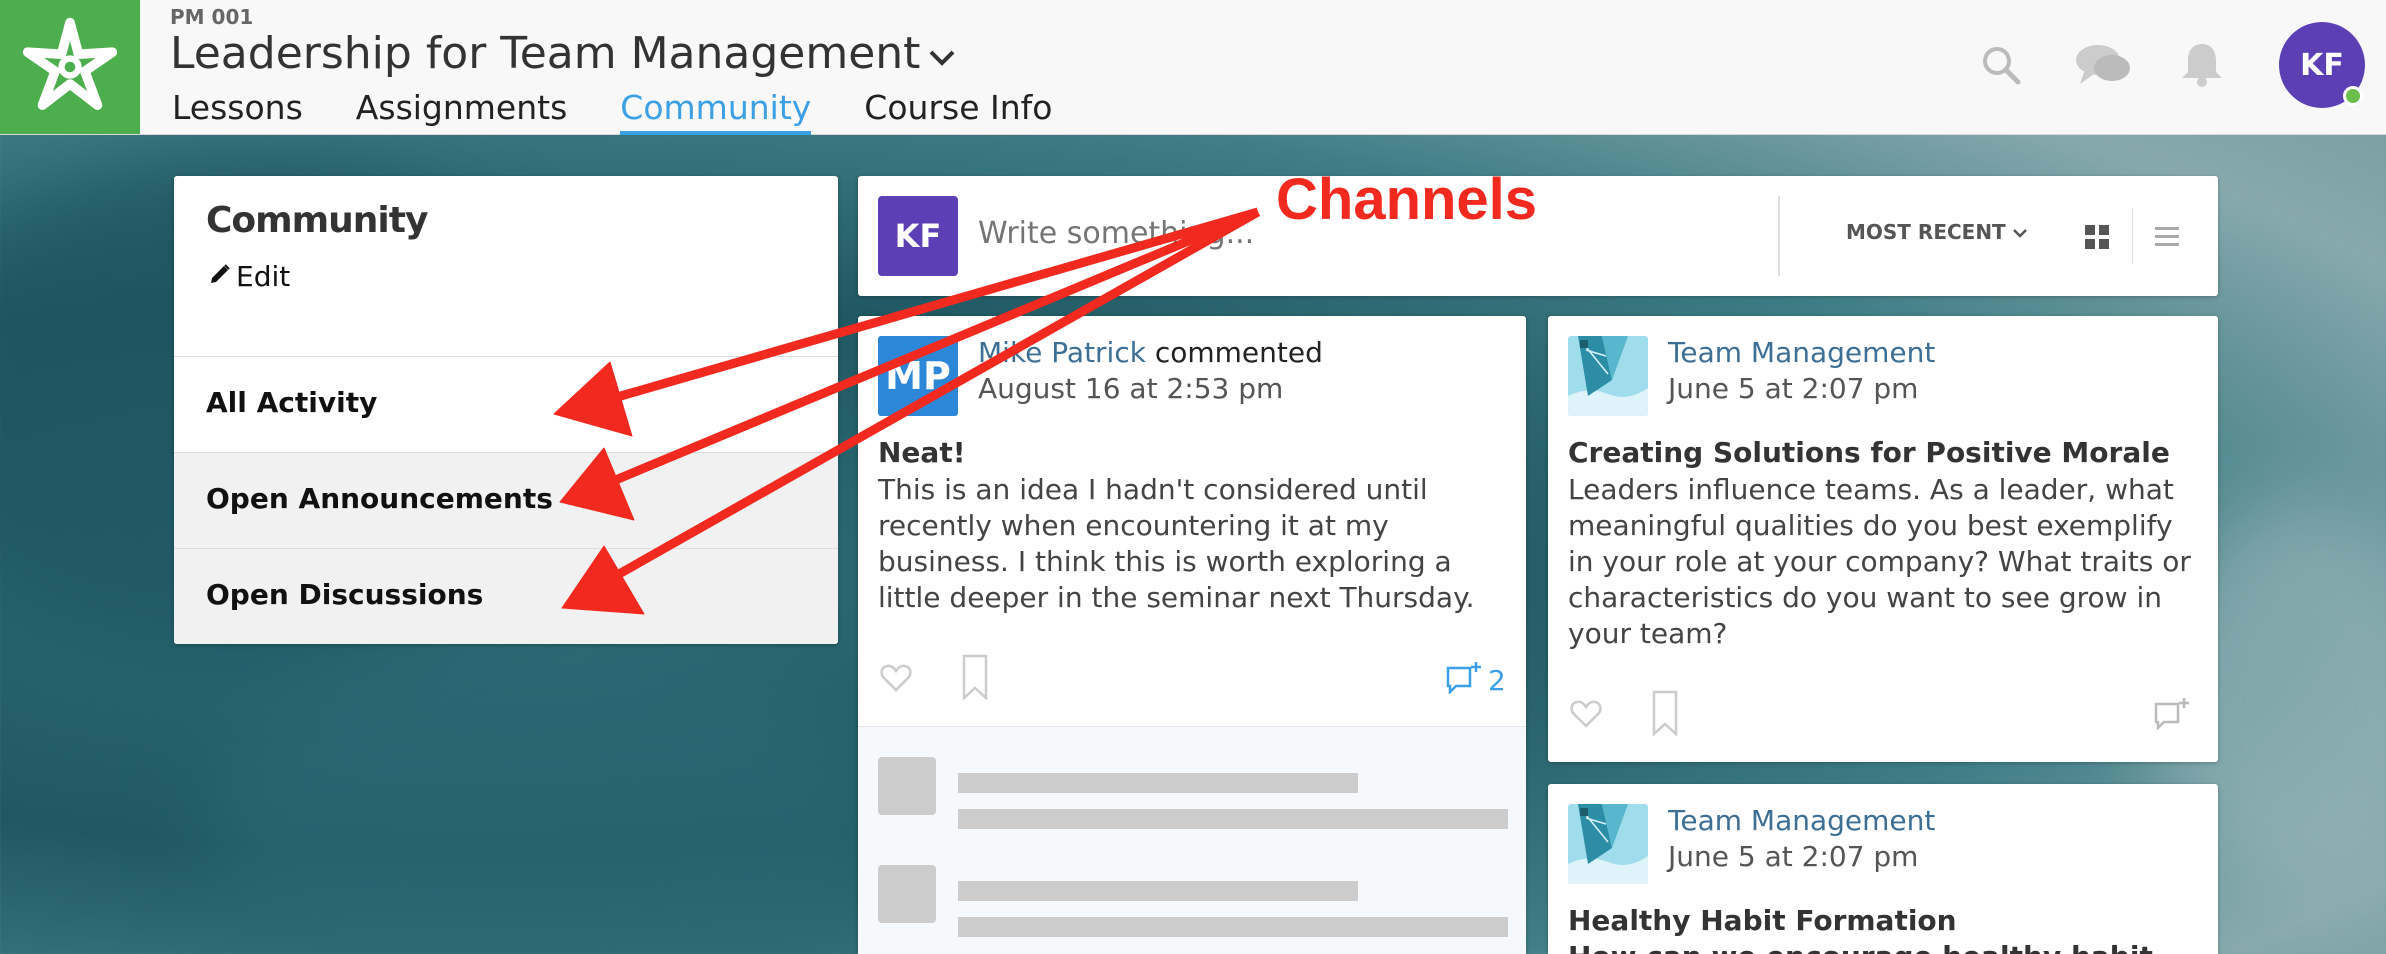 The image size is (2386, 954). Describe the element at coordinates (1860, 947) in the screenshot. I see `post-body: How can we encourage healthy habit` at that location.